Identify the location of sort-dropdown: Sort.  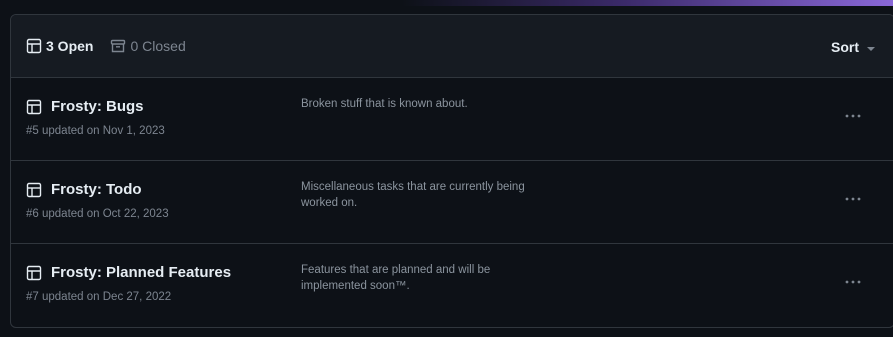
(853, 46).